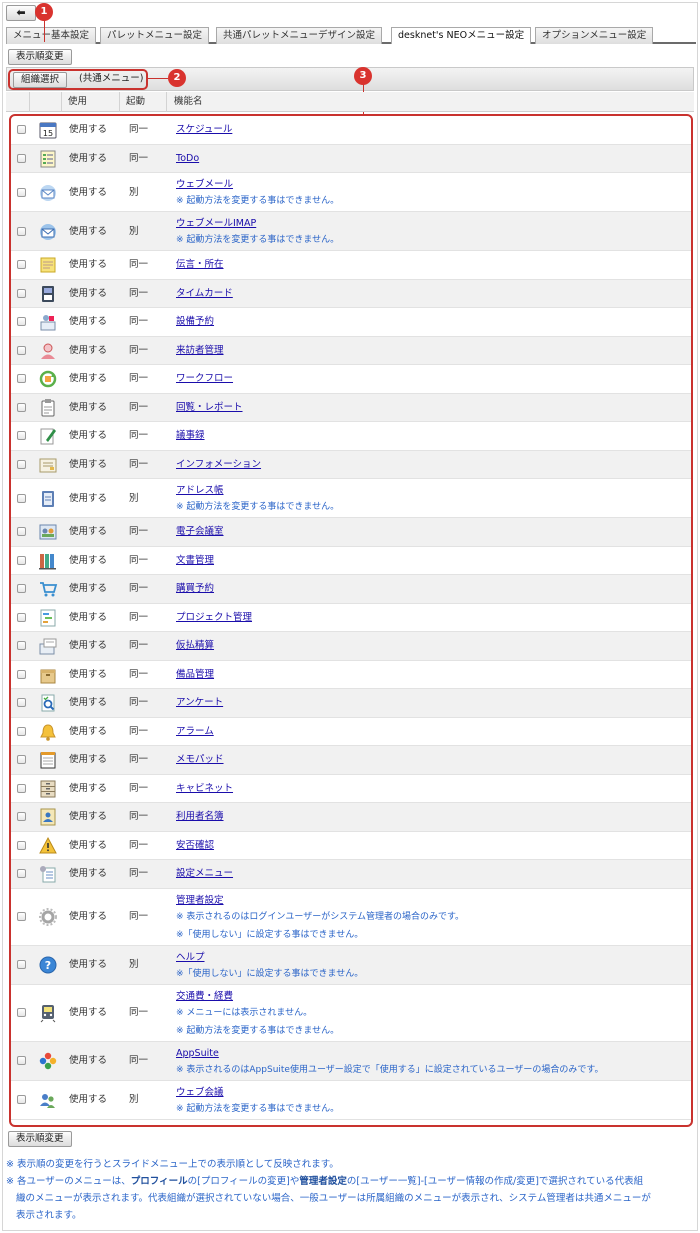 The width and height of the screenshot is (700, 1233). Describe the element at coordinates (48, 874) in the screenshot. I see `settings-menu-icon` at that location.